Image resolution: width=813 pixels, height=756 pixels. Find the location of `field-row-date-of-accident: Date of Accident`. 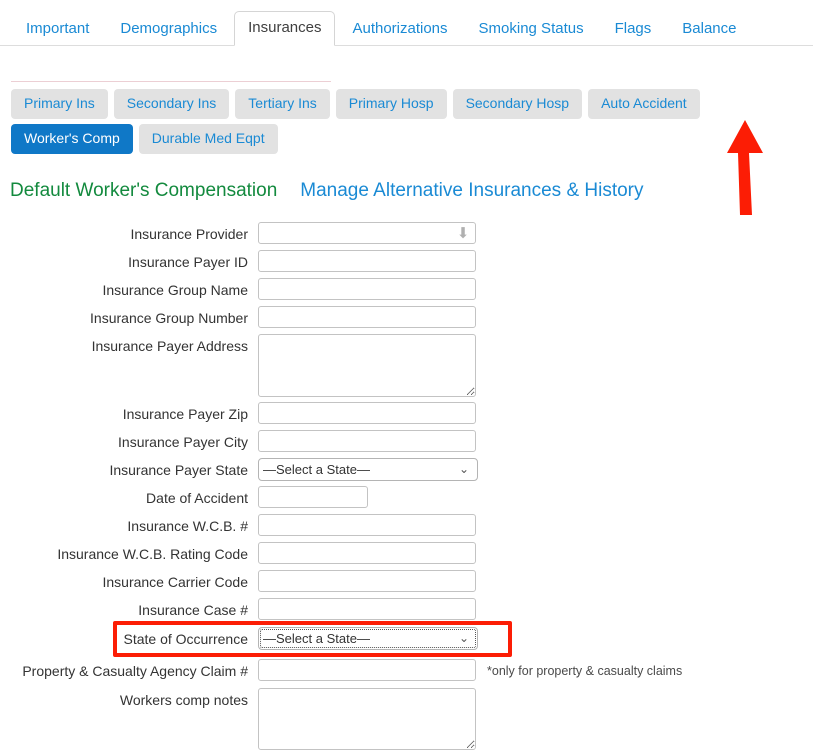

field-row-date-of-accident: Date of Accident is located at coordinates (406, 497).